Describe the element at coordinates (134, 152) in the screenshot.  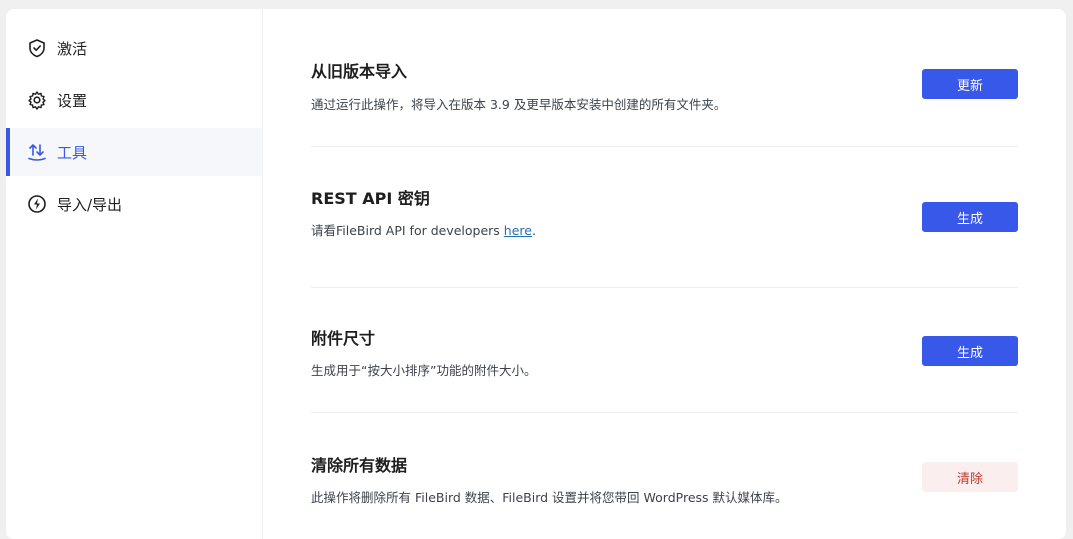
I see `sidebar-item-tools: 工具` at that location.